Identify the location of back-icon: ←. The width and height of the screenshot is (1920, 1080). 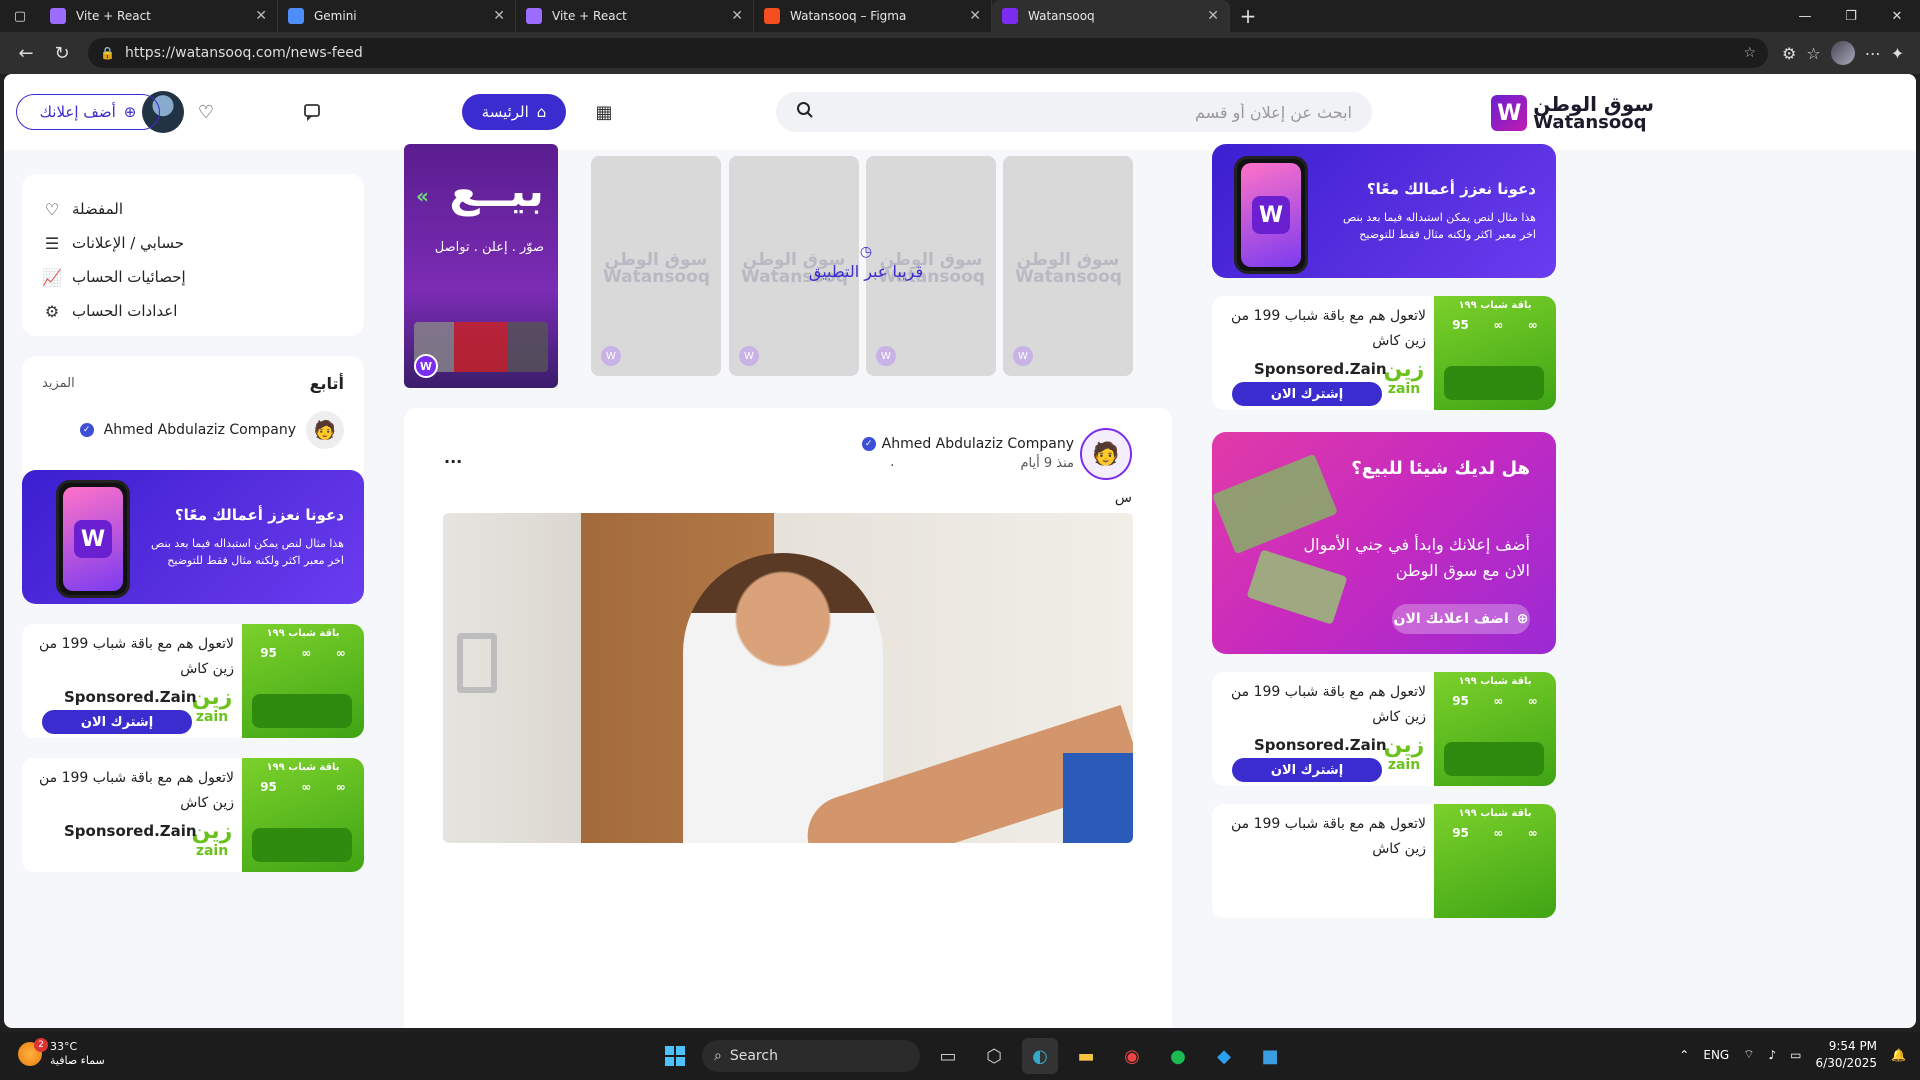
(26, 53).